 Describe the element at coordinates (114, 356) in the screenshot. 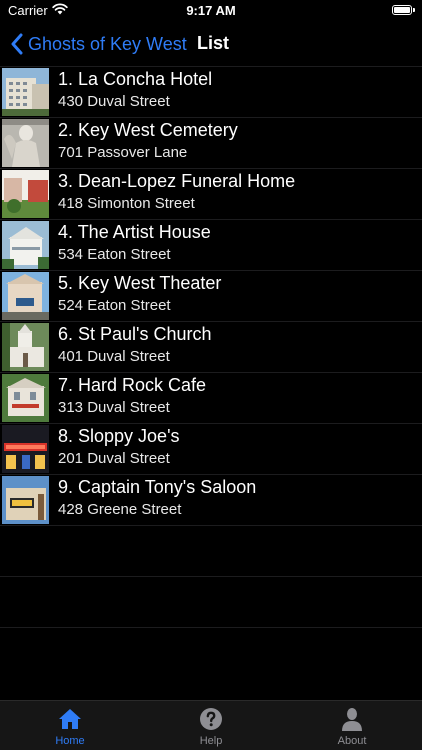

I see `list-item-address: 401 Duval Street` at that location.